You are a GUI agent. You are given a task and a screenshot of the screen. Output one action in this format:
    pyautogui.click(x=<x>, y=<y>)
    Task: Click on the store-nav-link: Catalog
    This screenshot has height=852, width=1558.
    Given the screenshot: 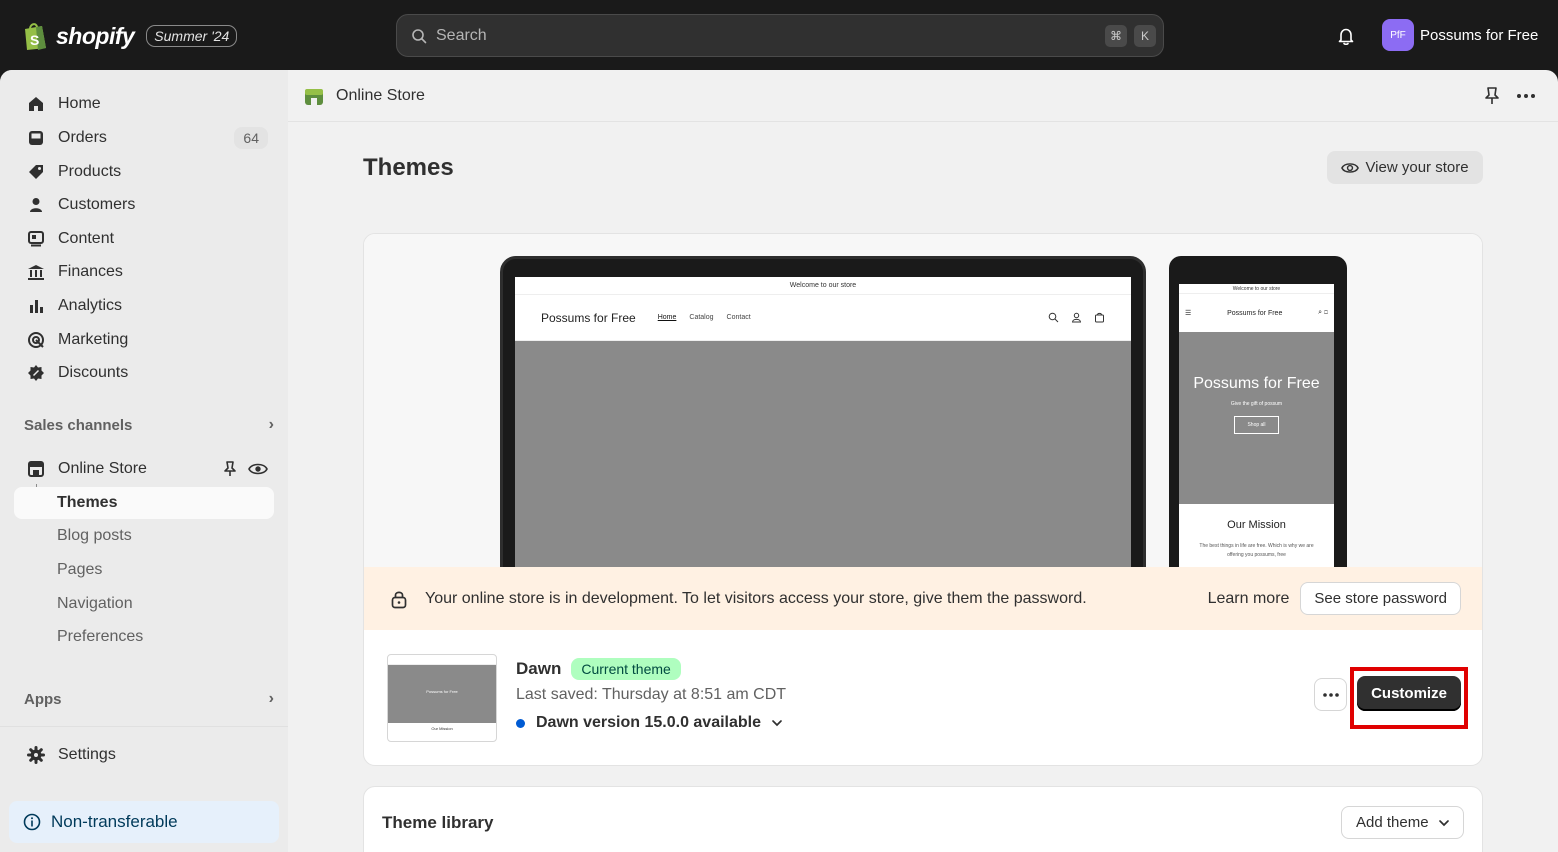 What is the action you would take?
    pyautogui.click(x=701, y=317)
    